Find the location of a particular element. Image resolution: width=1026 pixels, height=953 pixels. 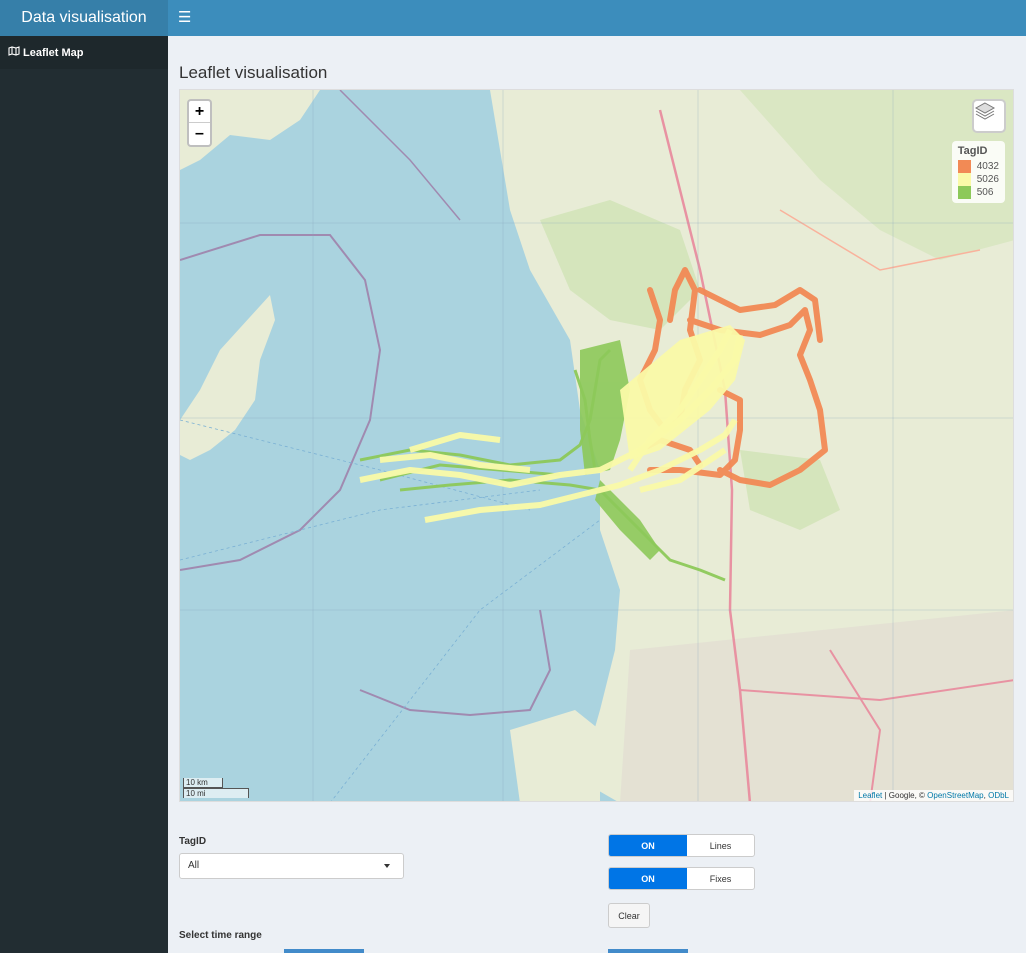

sidebar-item-leaflet-map: Leaflet Map is located at coordinates (84, 52).